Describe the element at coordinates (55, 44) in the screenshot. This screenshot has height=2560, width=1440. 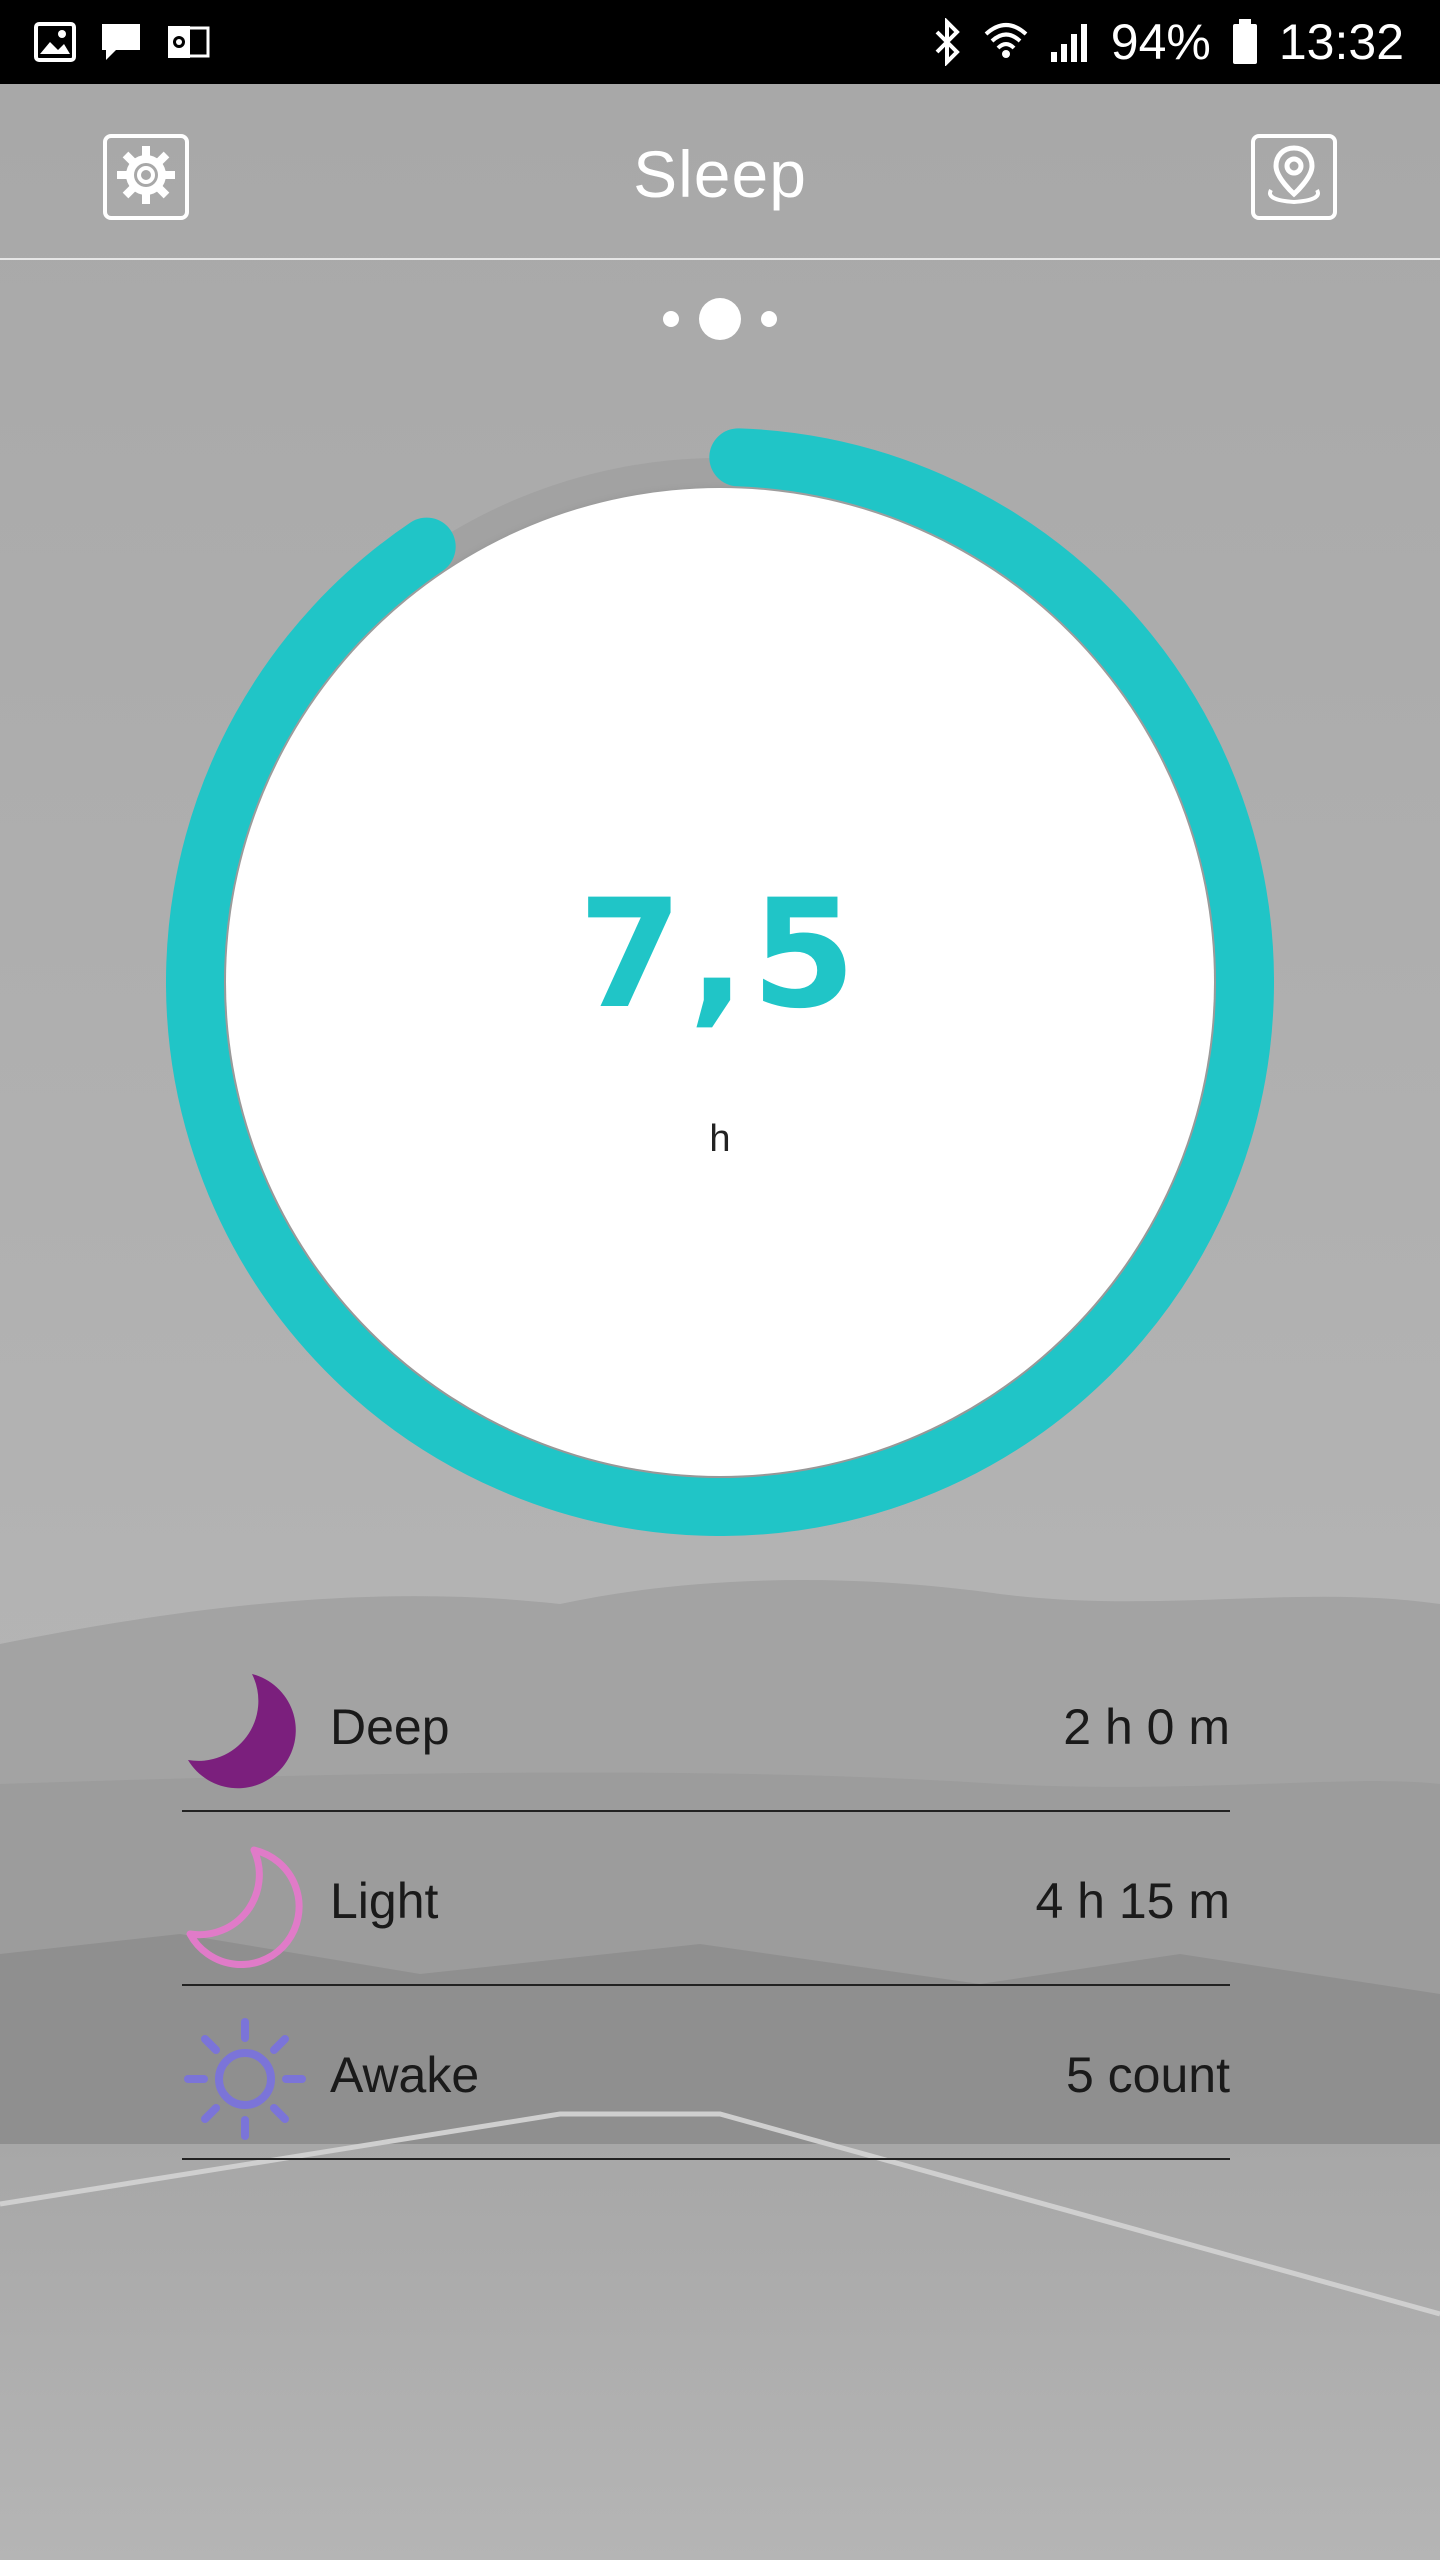
I see `image-icon` at that location.